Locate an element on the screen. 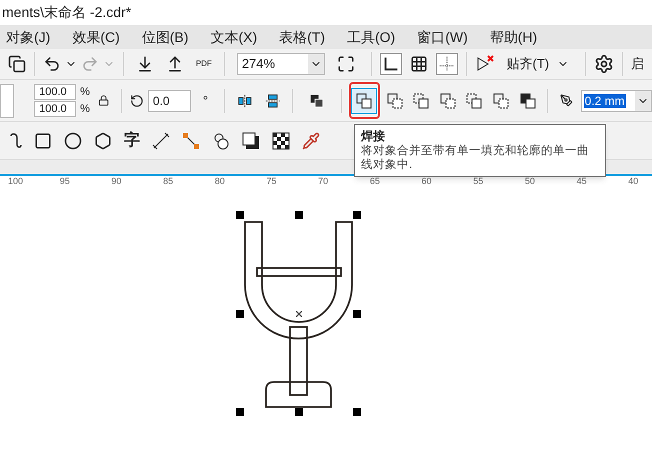 This screenshot has height=472, width=652. window-title: ments\末命名 -2.cdr* is located at coordinates (67, 12).